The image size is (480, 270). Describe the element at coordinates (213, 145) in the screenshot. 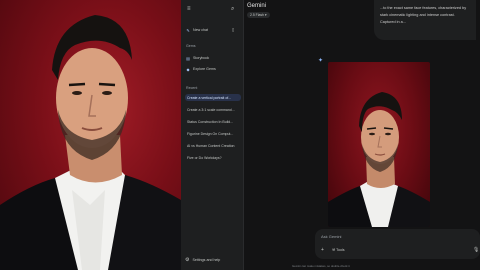

I see `recent-chat-item: AI vs Human Content Creation` at that location.